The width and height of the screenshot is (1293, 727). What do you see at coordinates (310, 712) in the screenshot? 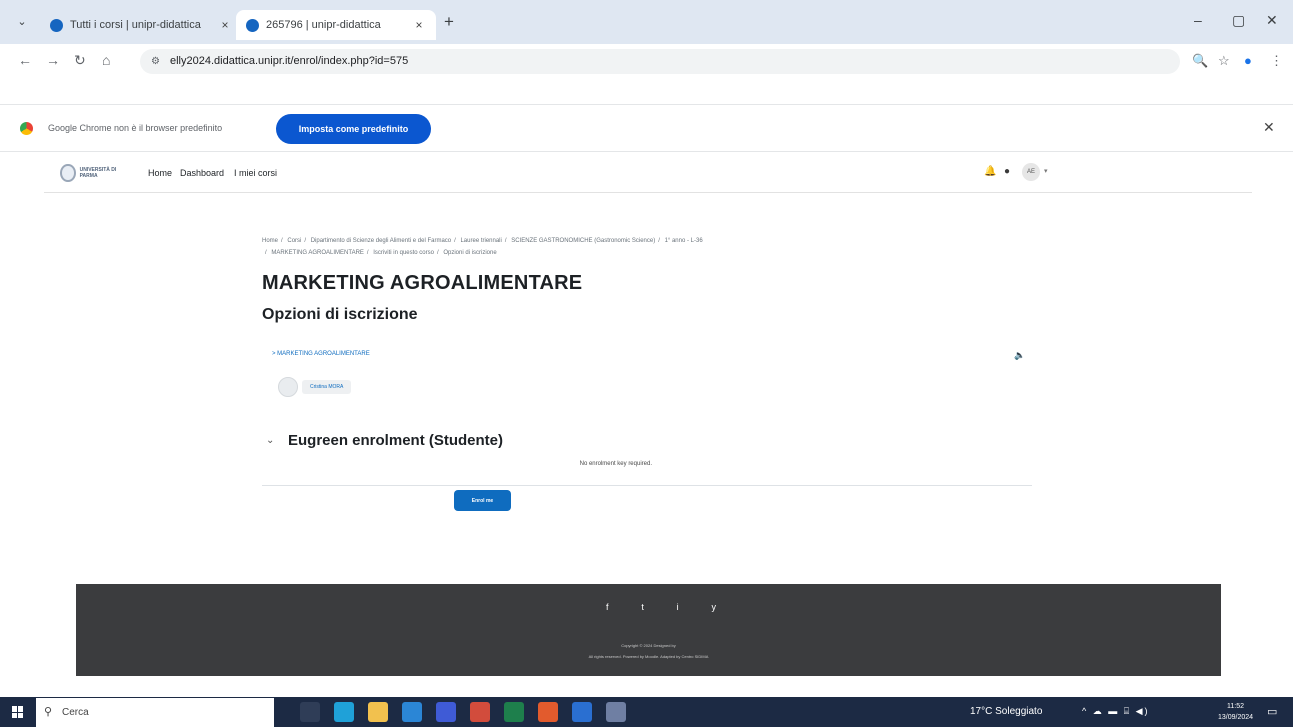
I see `task-view-icon` at bounding box center [310, 712].